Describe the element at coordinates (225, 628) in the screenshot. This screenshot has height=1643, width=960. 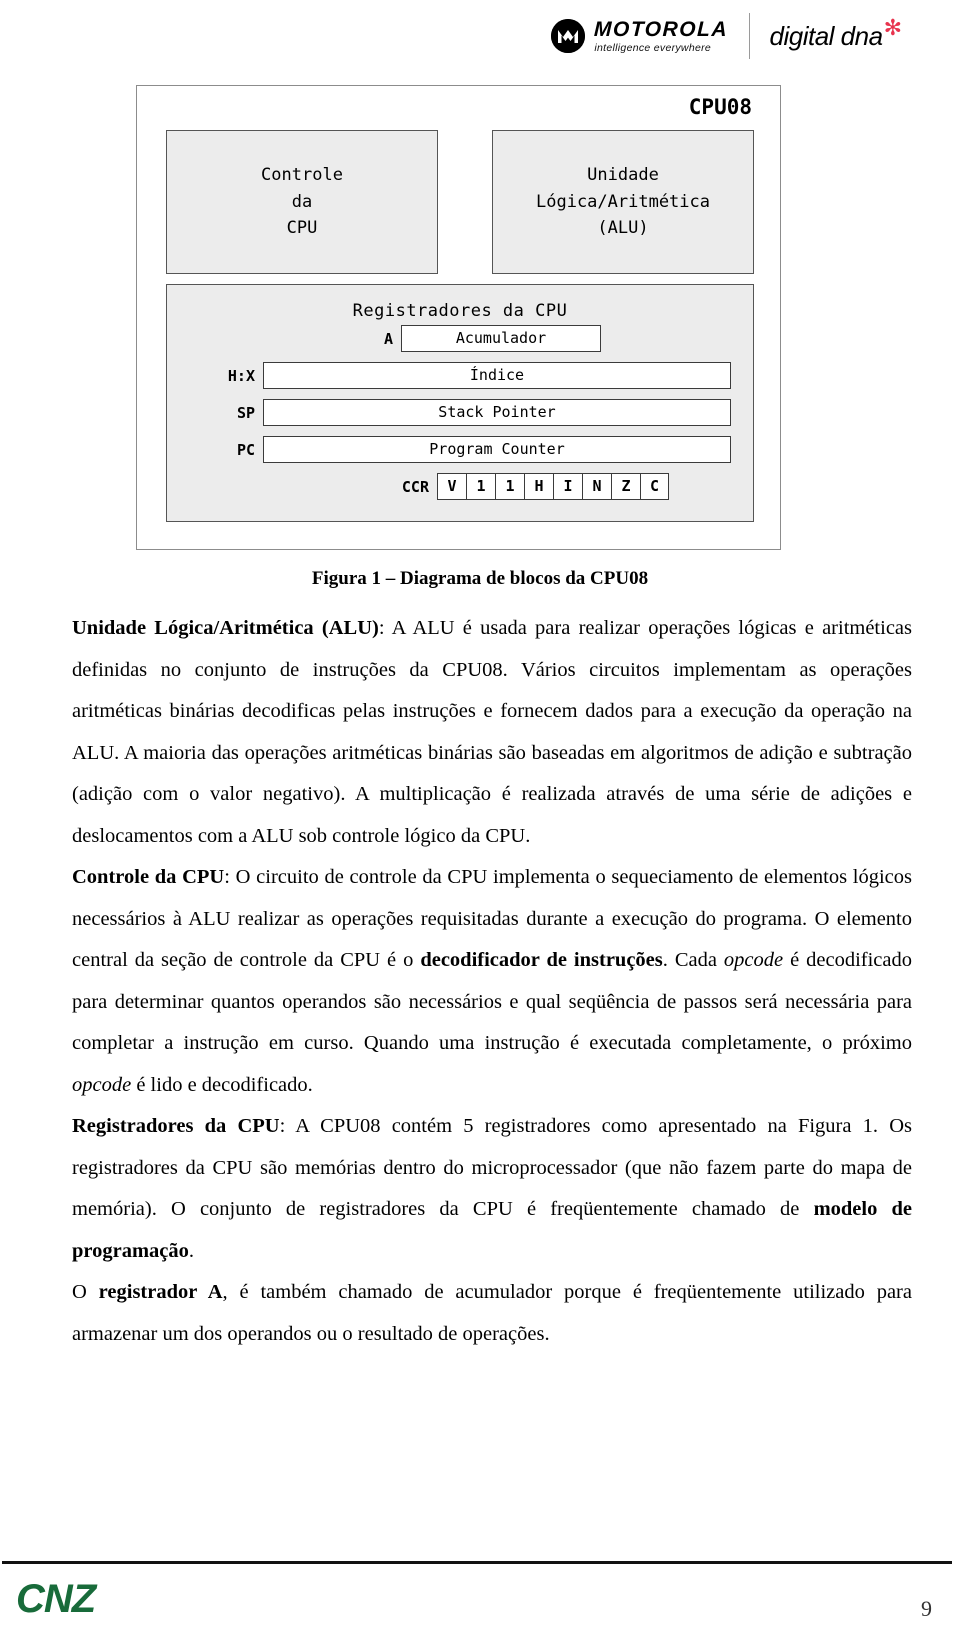
I see `paragraph-alu-heading: Unidade Lógica/Aritmética (ALU)` at that location.